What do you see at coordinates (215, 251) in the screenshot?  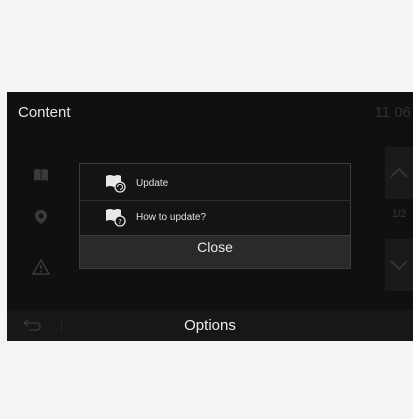 I see `close-button: Close` at bounding box center [215, 251].